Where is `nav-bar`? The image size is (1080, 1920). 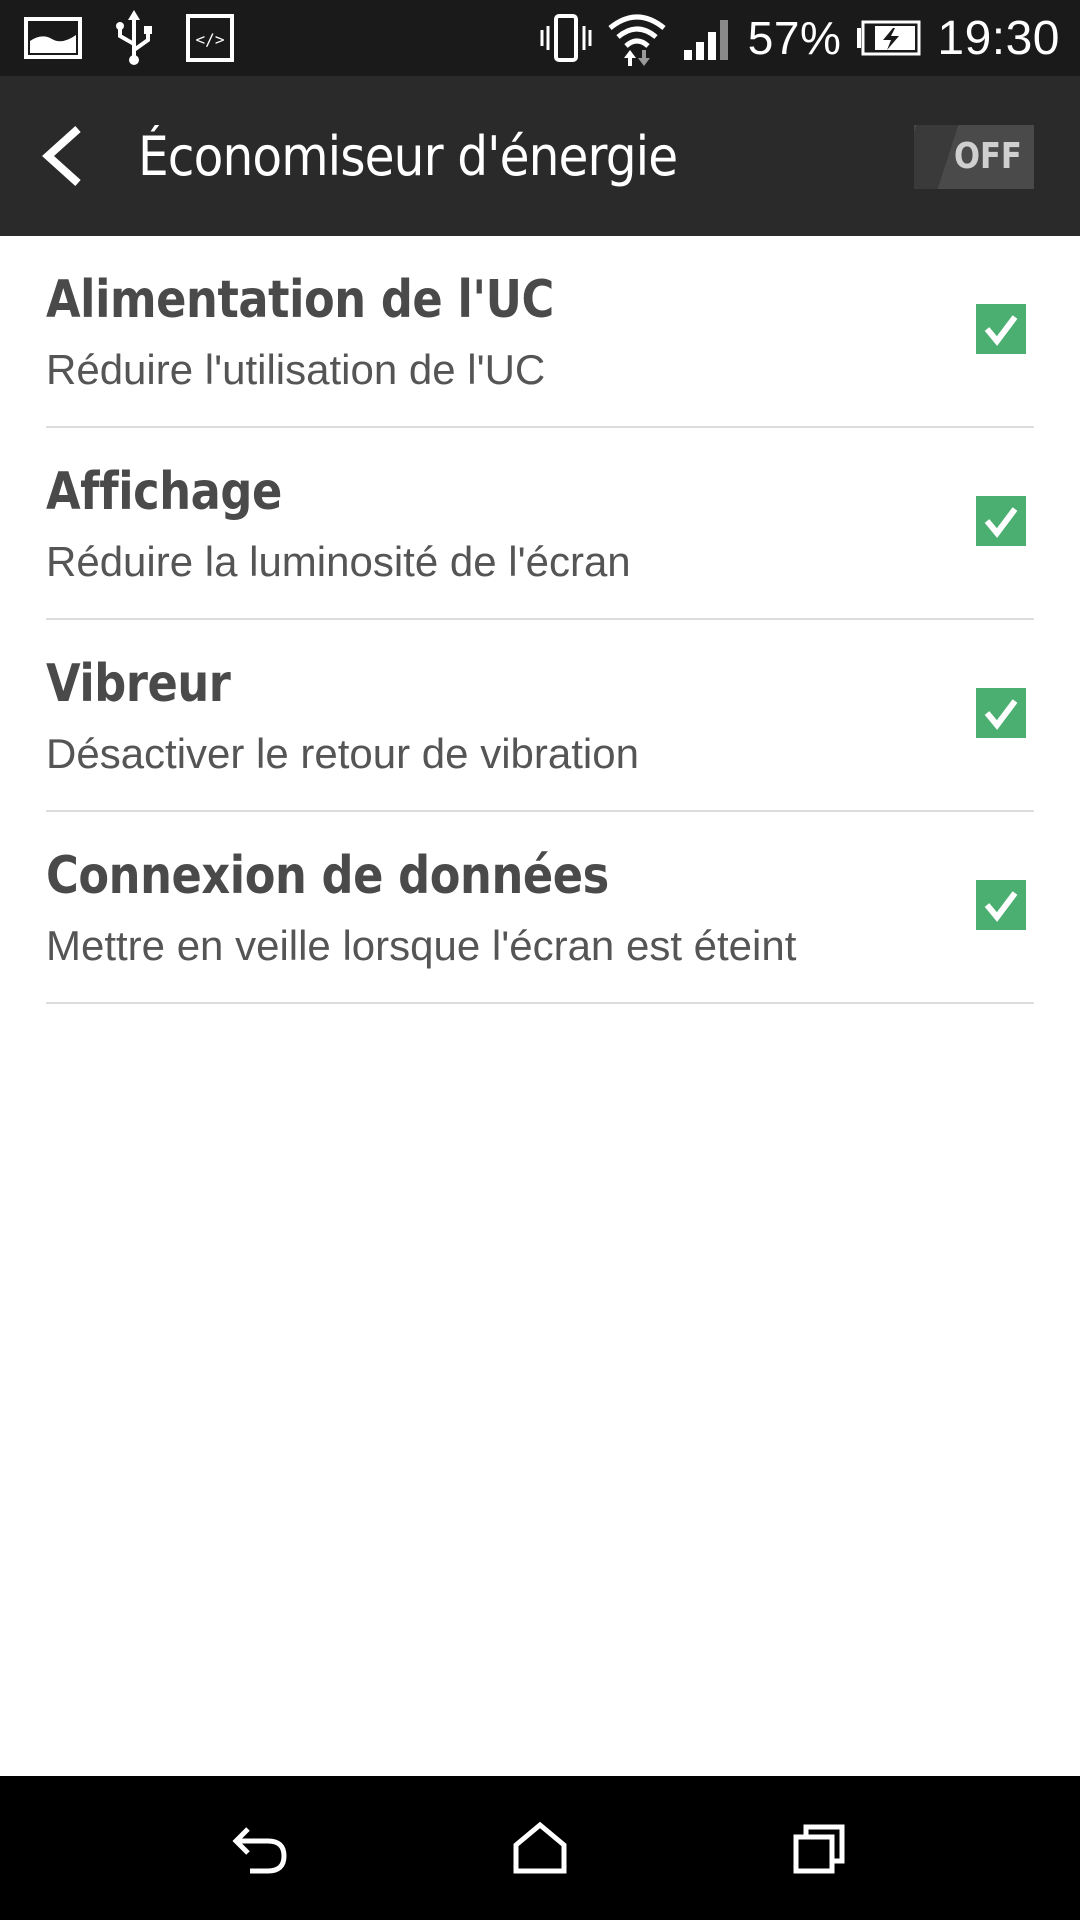 nav-bar is located at coordinates (540, 1848).